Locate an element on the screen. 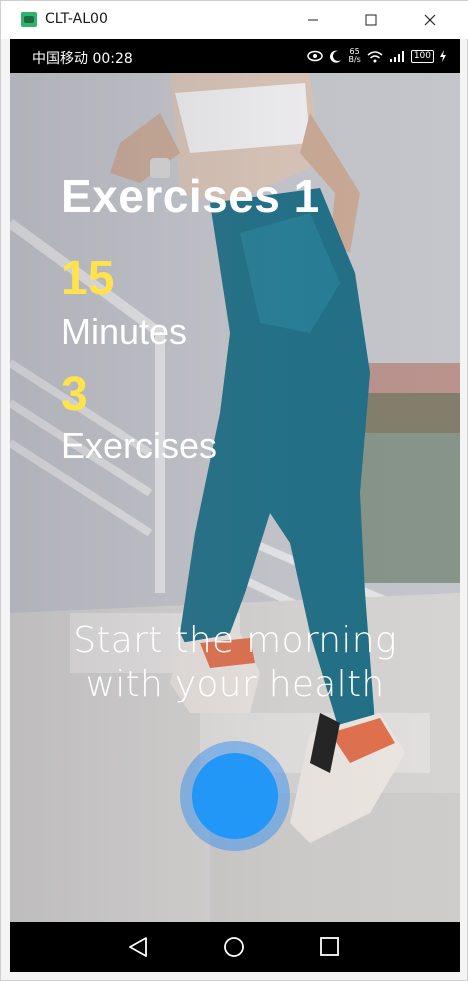 The image size is (468, 981). back-icon is located at coordinates (138, 947).